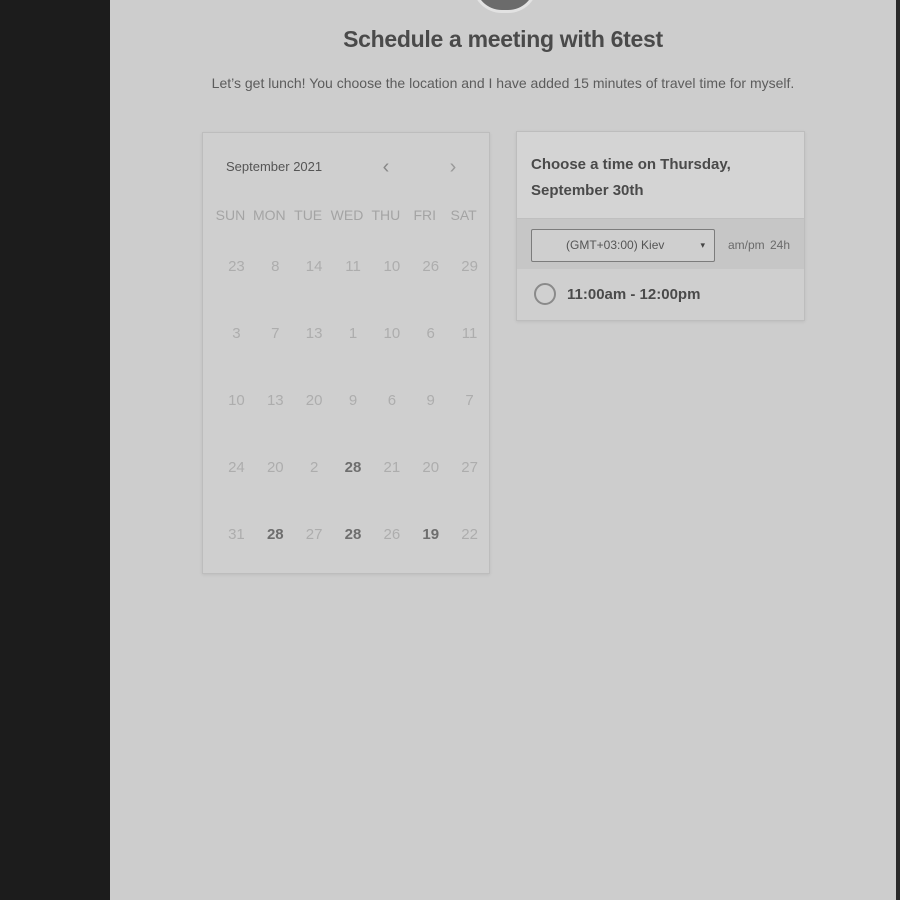  What do you see at coordinates (469, 266) in the screenshot?
I see `calendar-day: 29` at bounding box center [469, 266].